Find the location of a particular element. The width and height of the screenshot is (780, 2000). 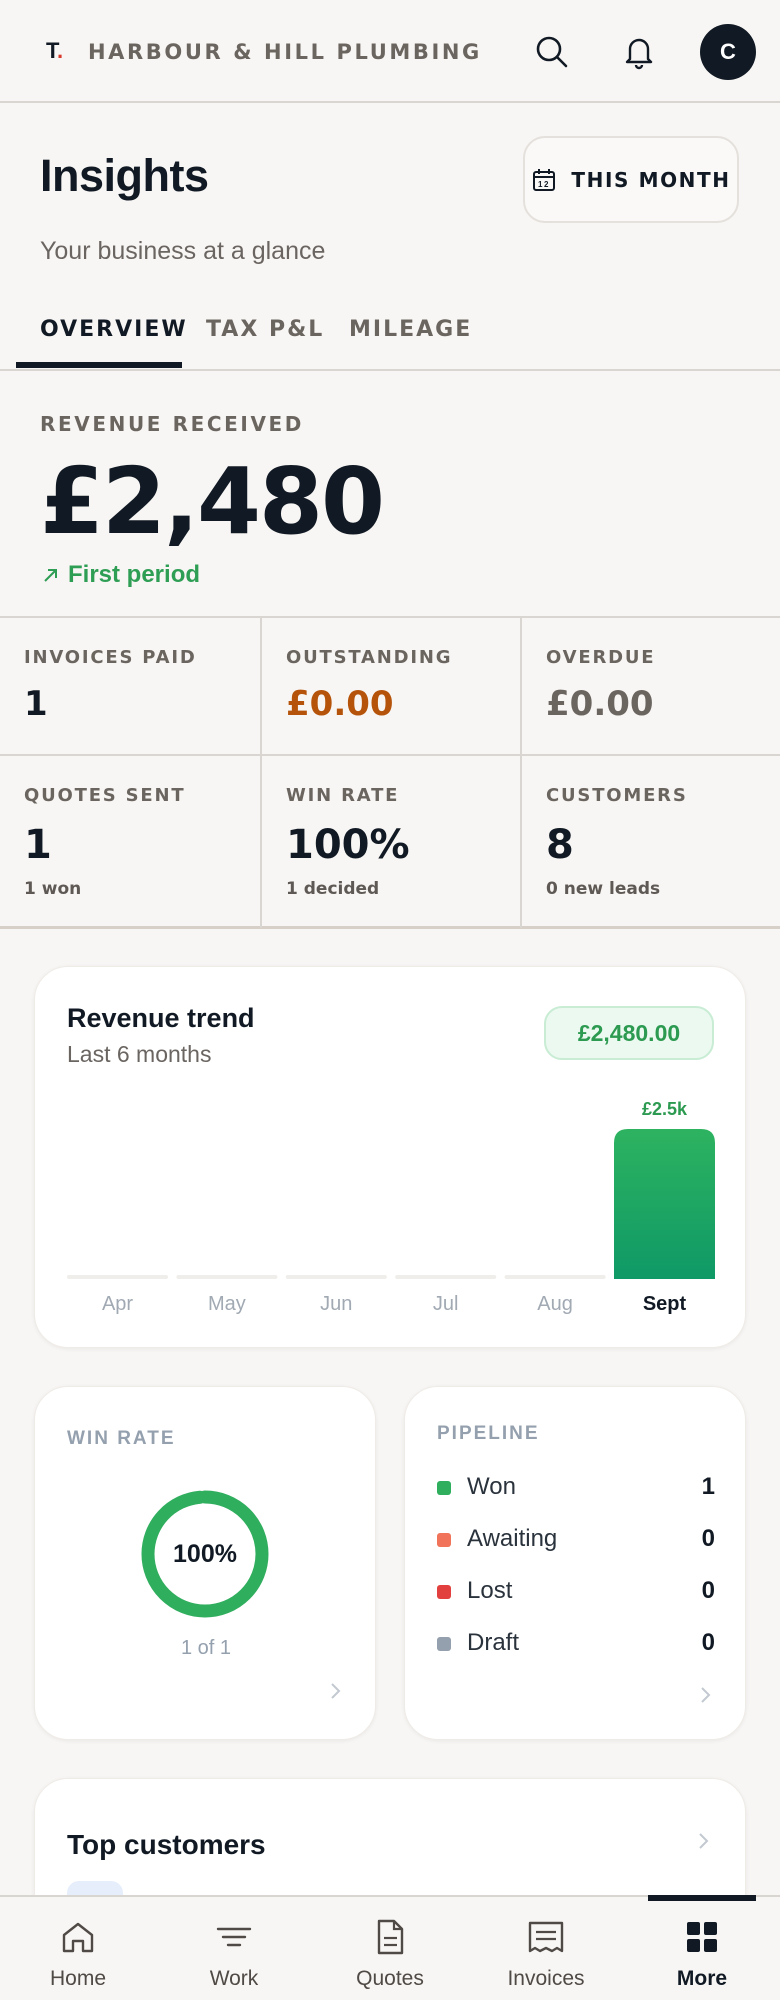

pipeline-status: Awaiting is located at coordinates (512, 1538).